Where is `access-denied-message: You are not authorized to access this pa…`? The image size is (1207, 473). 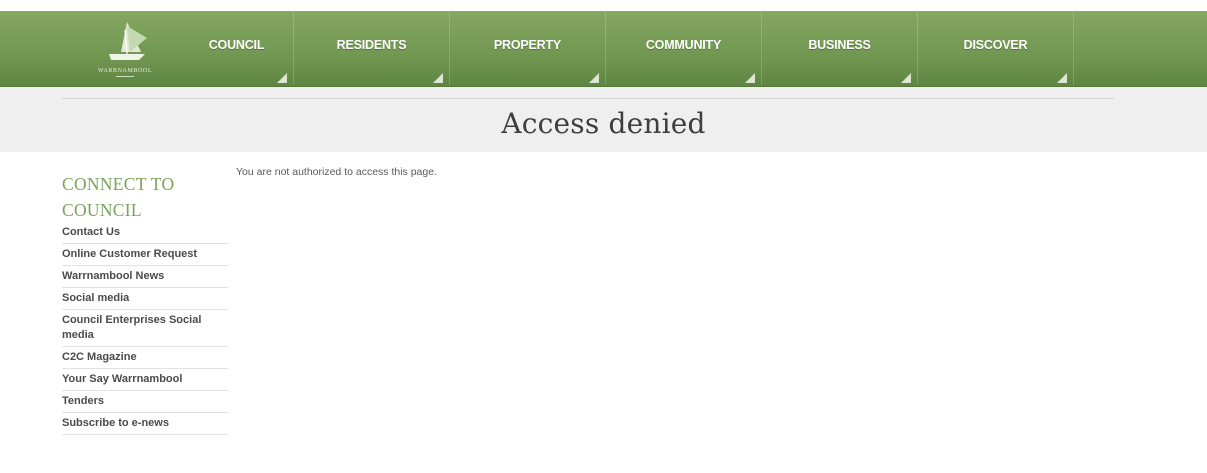 access-denied-message: You are not authorized to access this pa… is located at coordinates (336, 172).